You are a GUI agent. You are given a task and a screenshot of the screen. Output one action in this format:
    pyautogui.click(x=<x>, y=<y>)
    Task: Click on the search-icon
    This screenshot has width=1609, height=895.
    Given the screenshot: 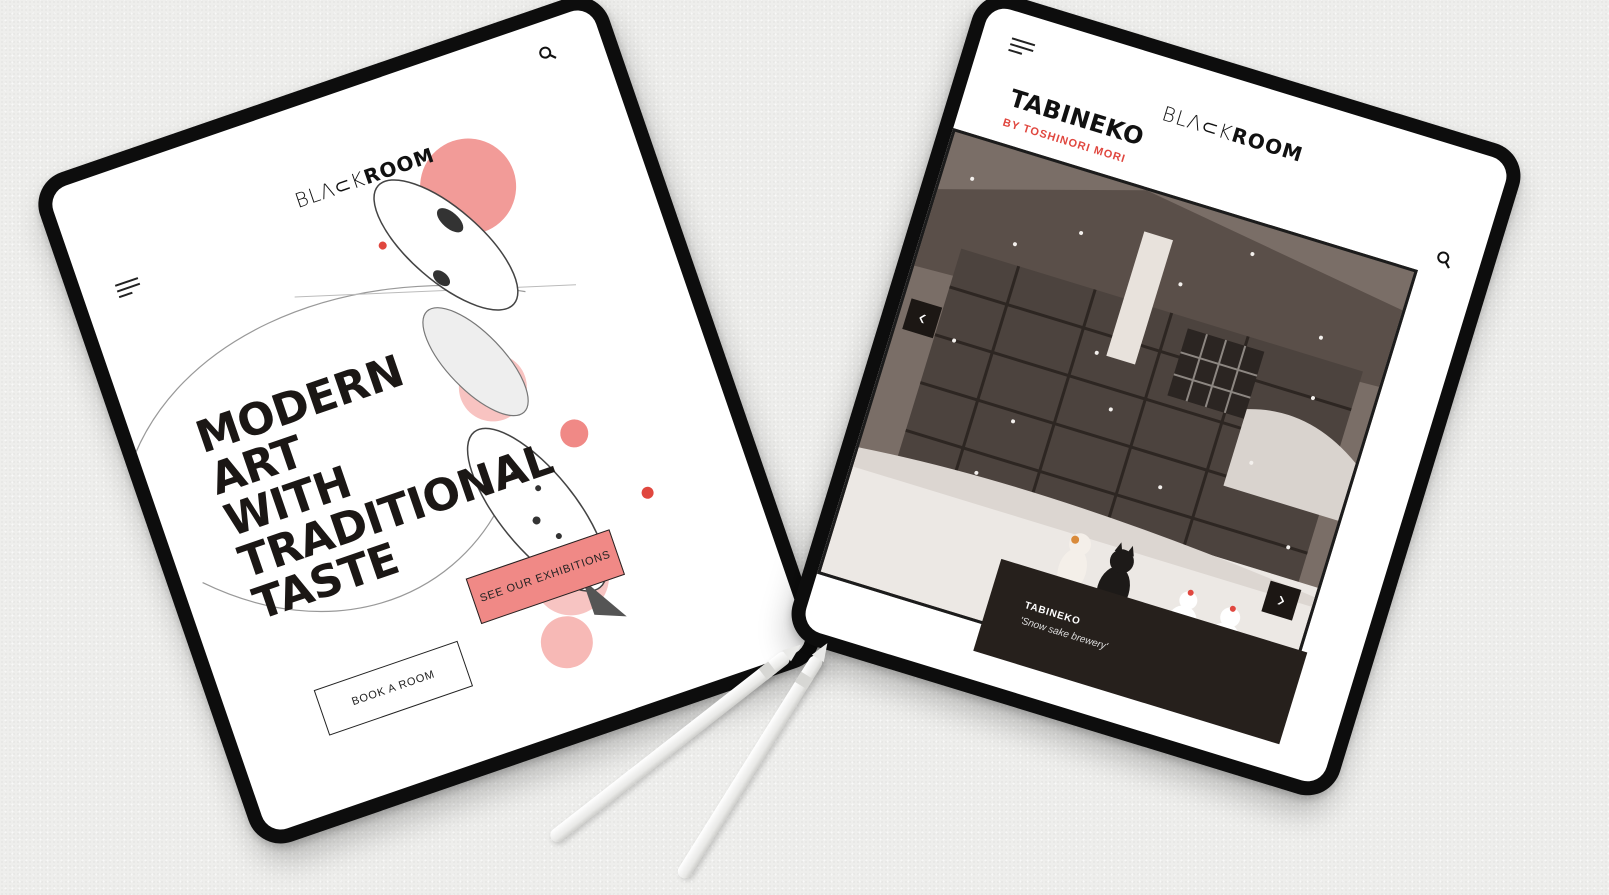 What is the action you would take?
    pyautogui.click(x=1444, y=259)
    